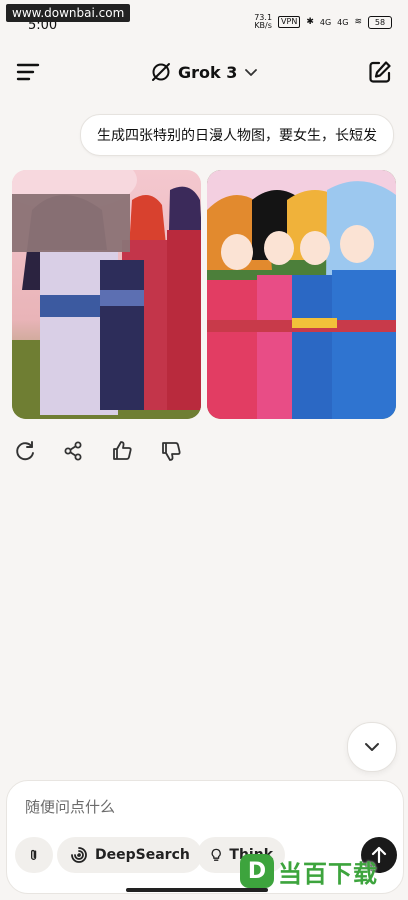 The width and height of the screenshot is (408, 900). I want to click on user-message-bubble: 生成四张特别的日漫人物图，要女生，长短发, so click(237, 135).